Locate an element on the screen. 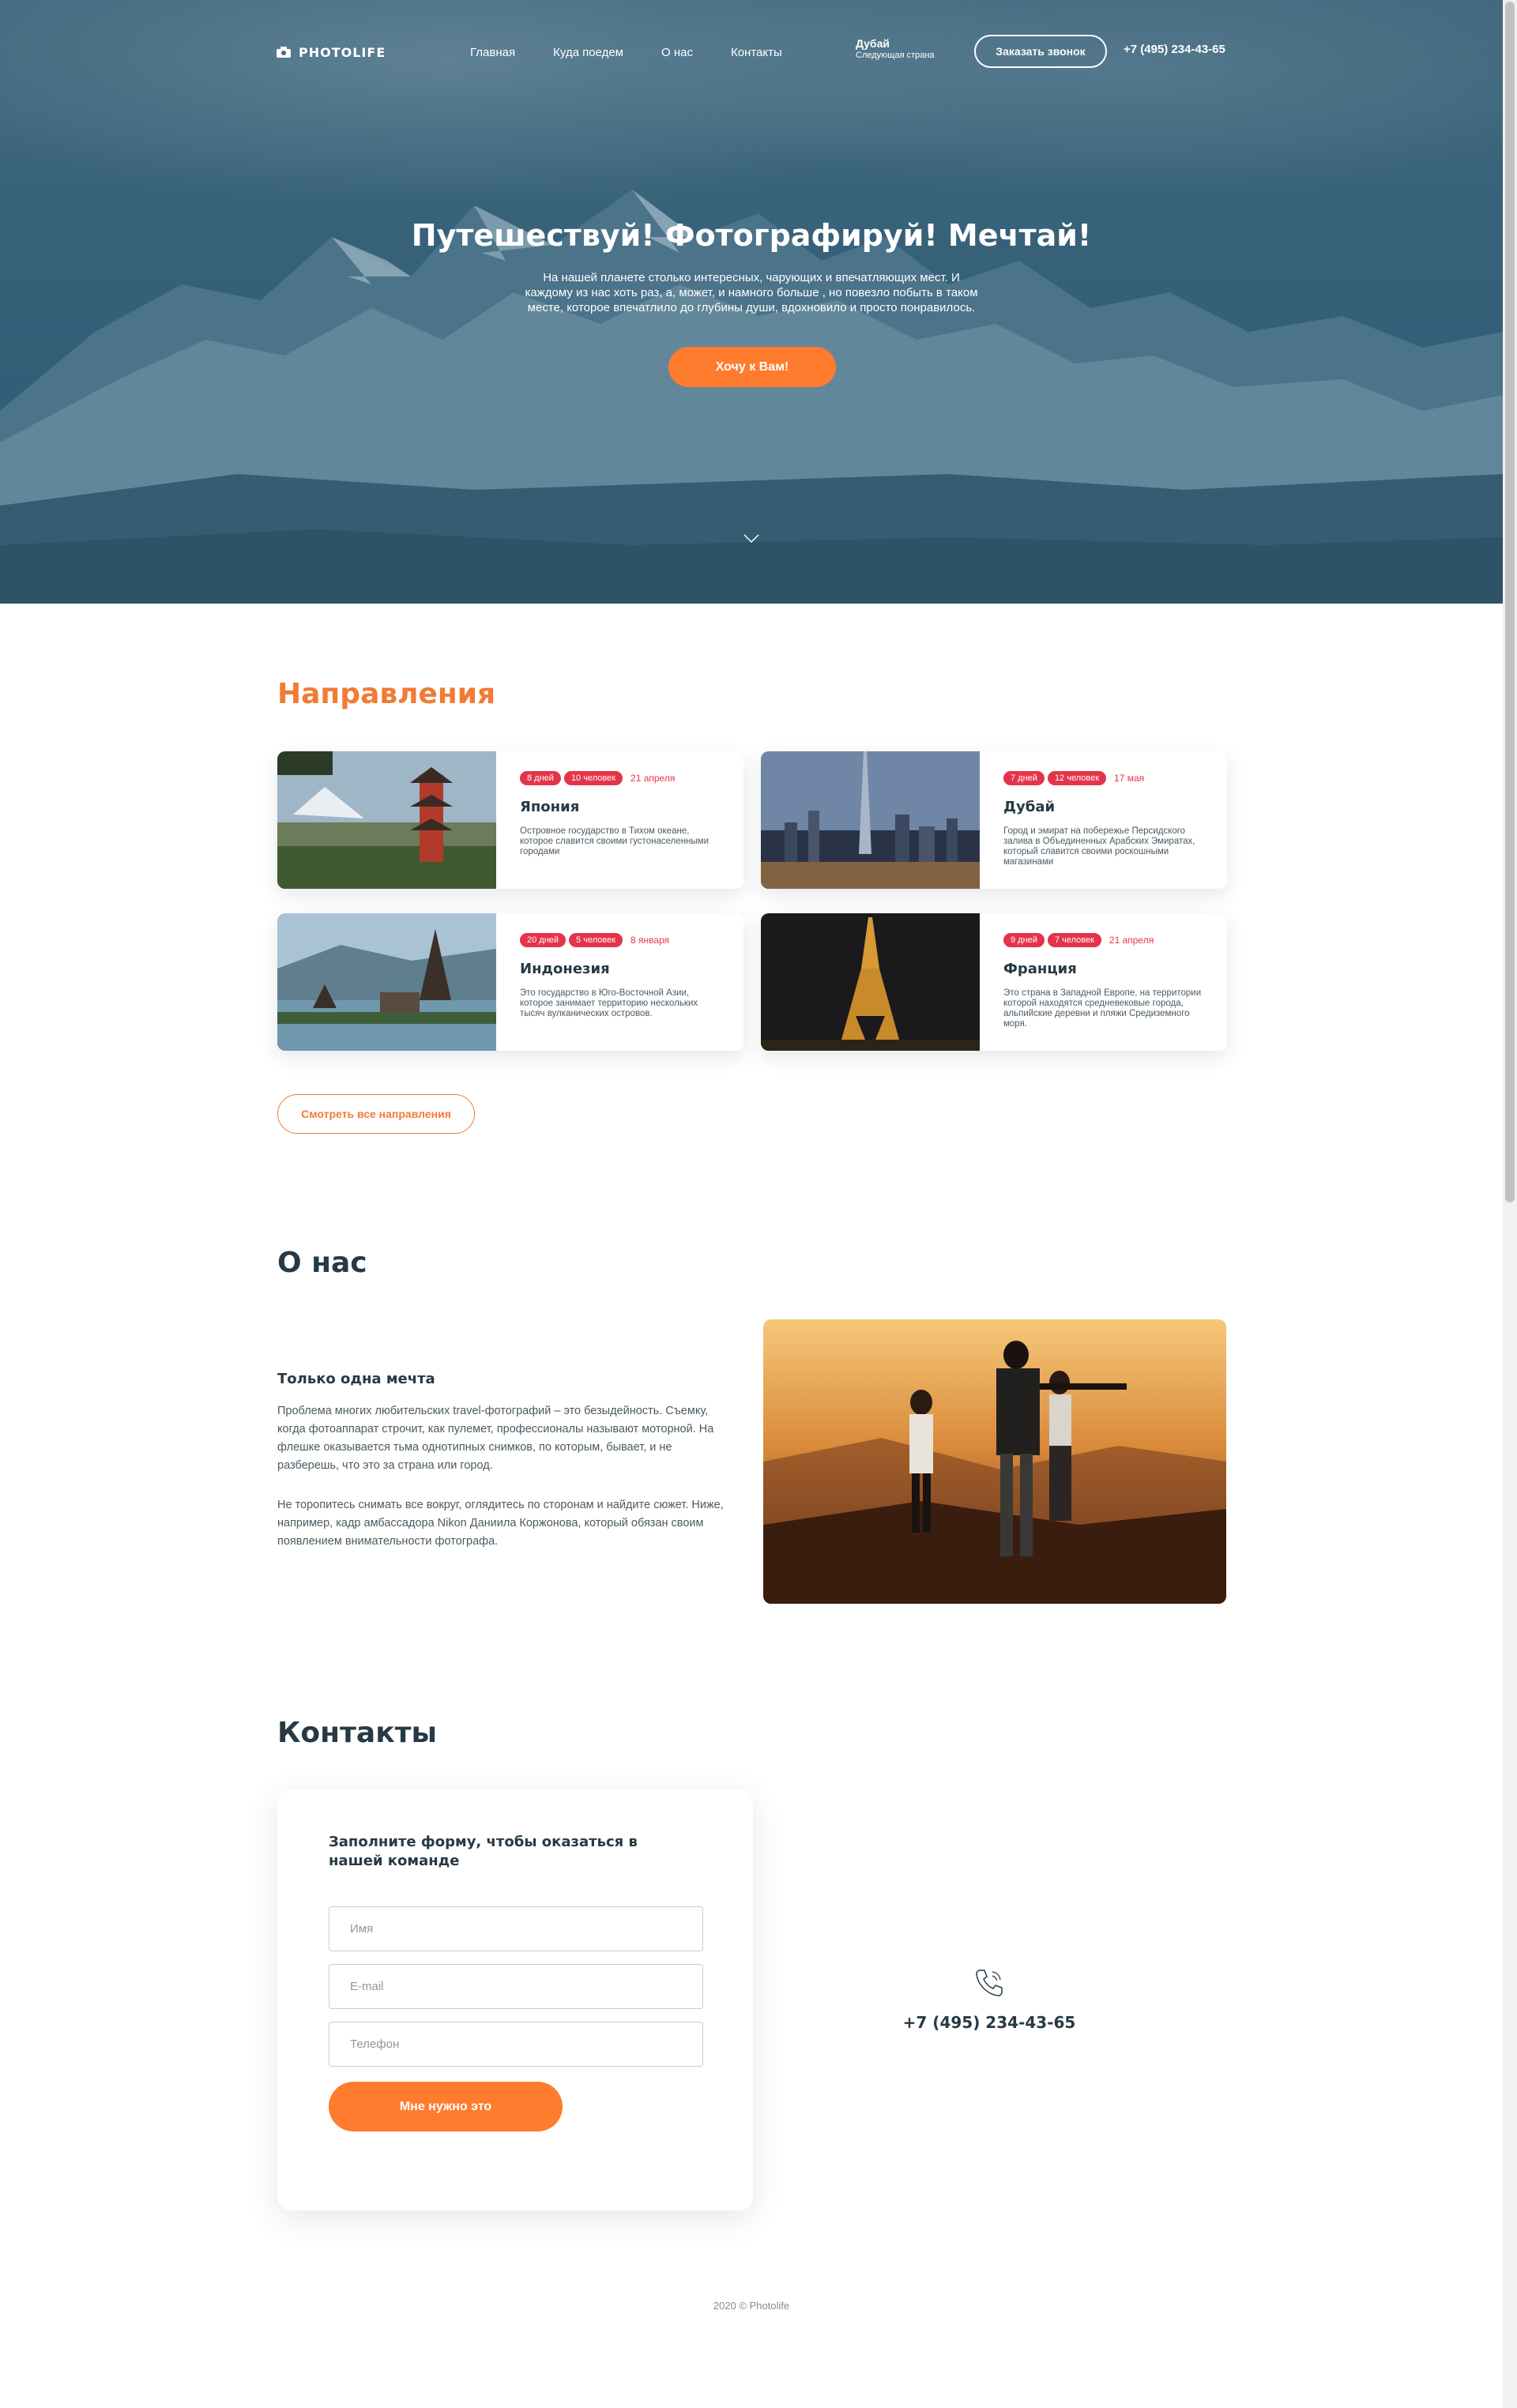  logo-text: PHOTOLIFE is located at coordinates (343, 52).